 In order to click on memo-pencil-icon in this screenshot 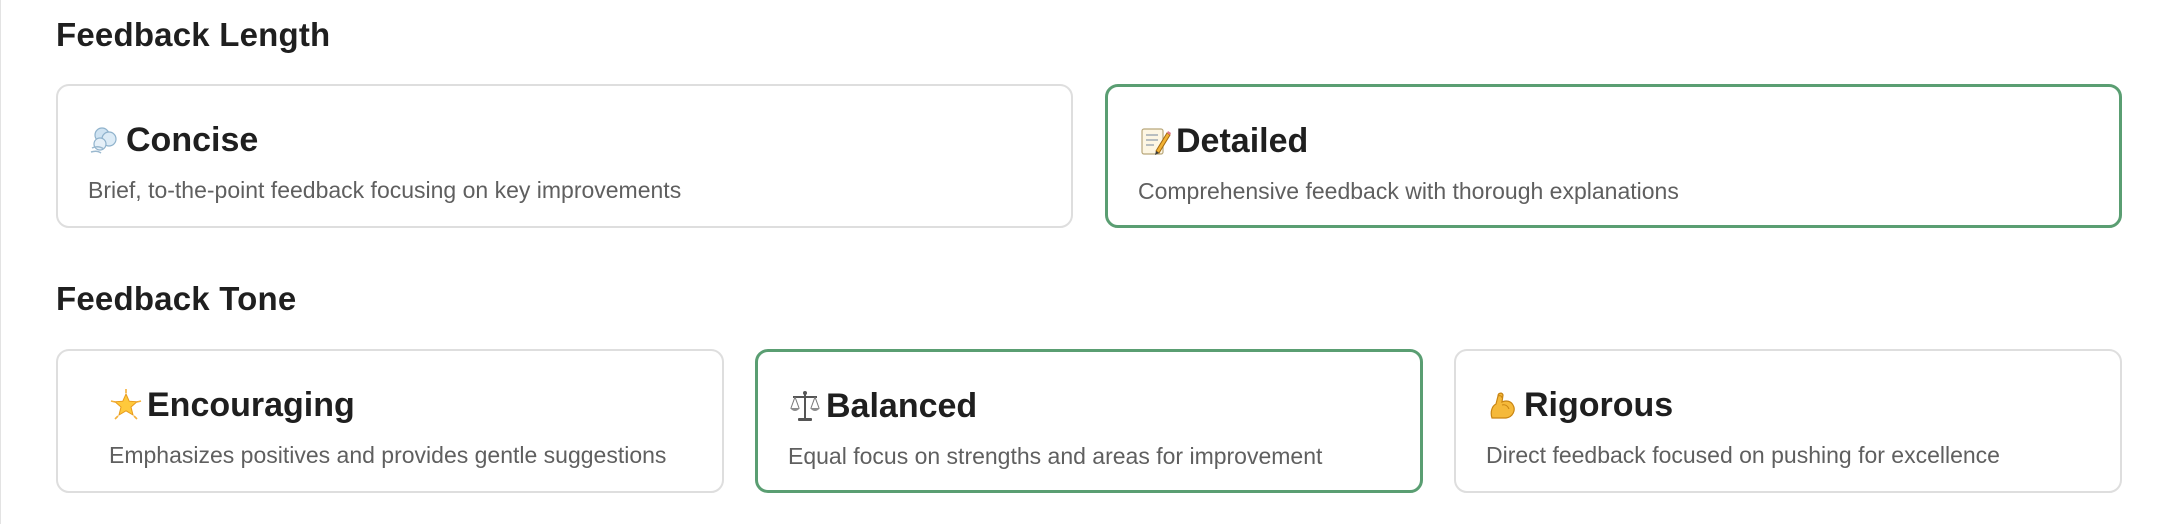, I will do `click(1155, 141)`.